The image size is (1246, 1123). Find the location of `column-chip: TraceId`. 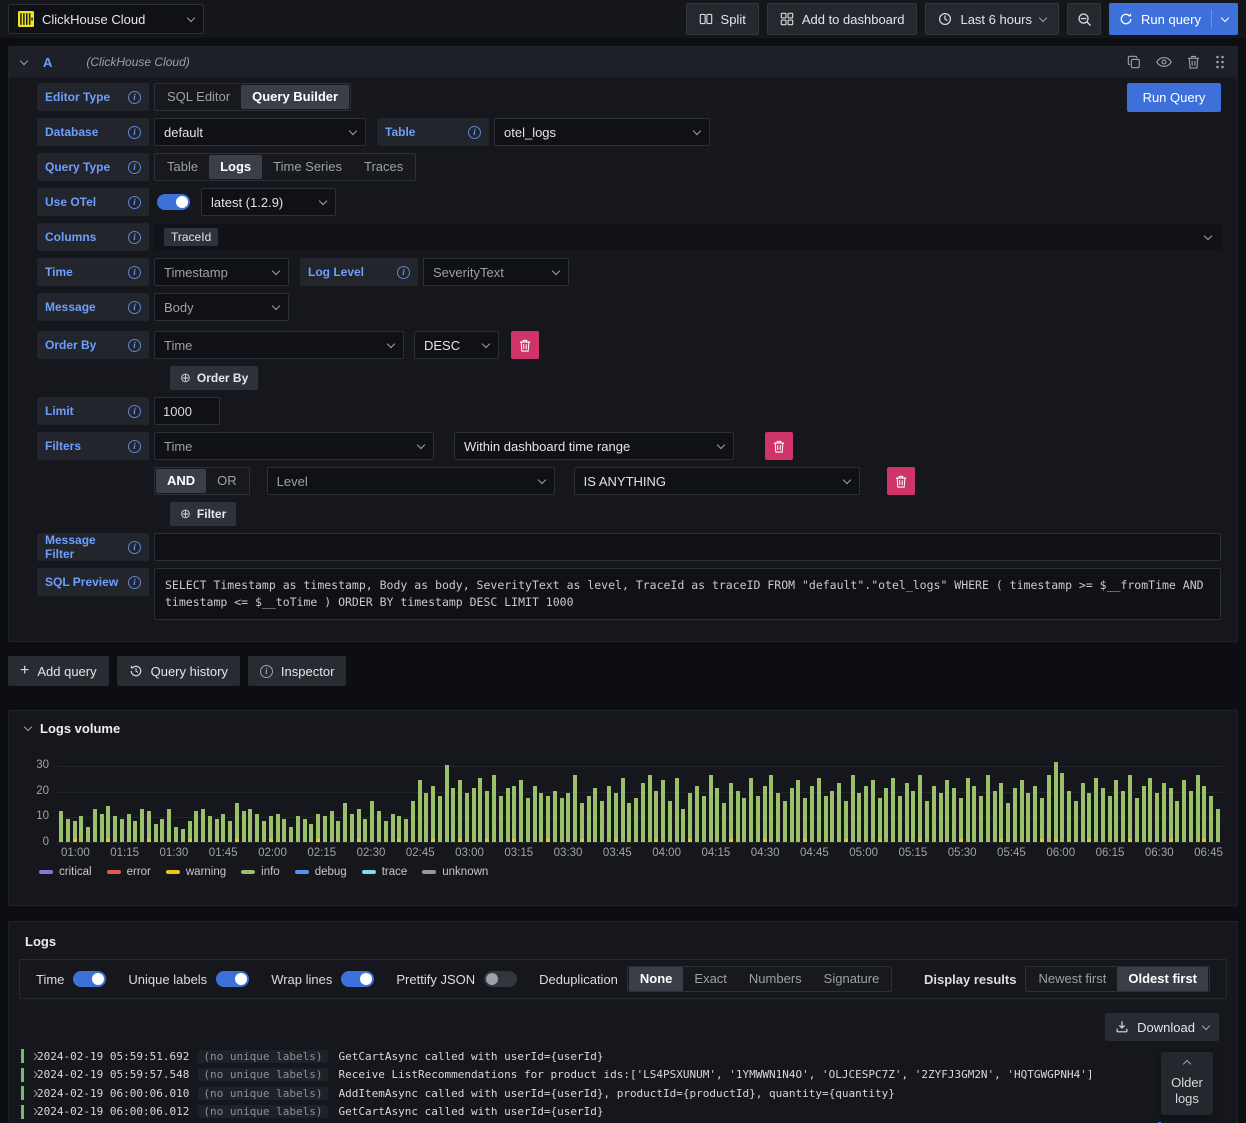

column-chip: TraceId is located at coordinates (191, 237).